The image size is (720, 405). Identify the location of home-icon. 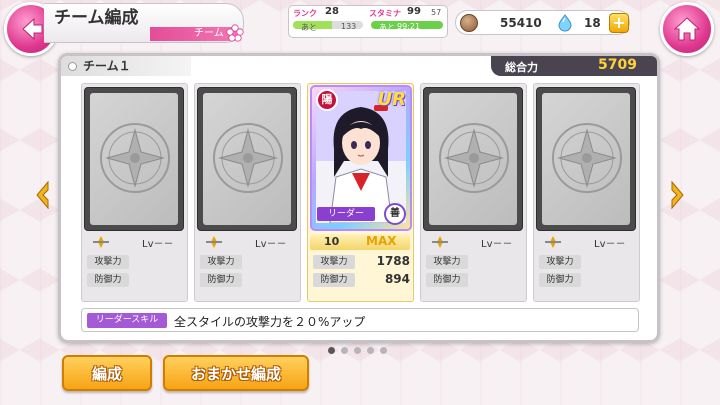
(687, 29).